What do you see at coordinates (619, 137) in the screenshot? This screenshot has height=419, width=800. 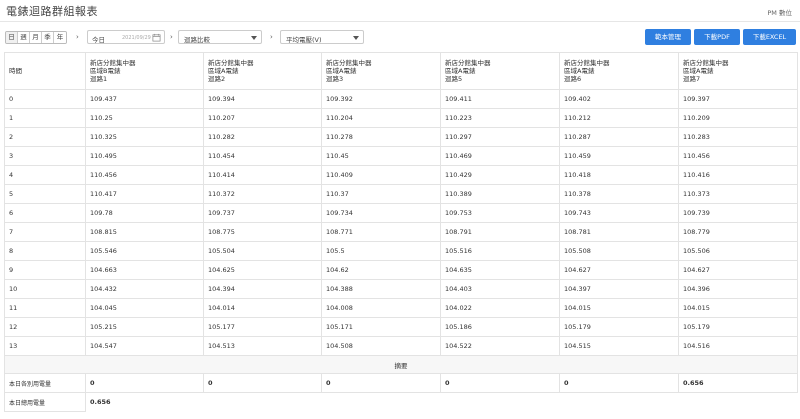 I see `value-cell: 110.287` at bounding box center [619, 137].